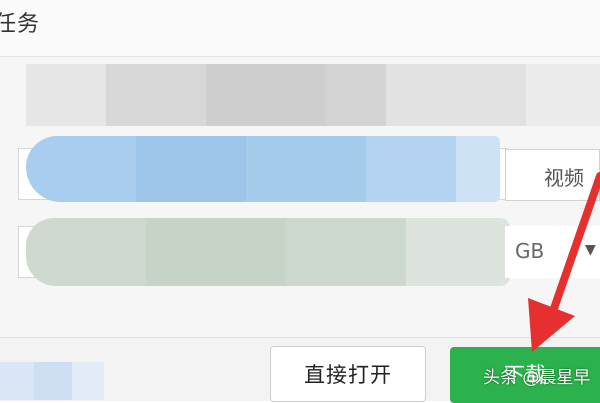 This screenshot has width=600, height=403. I want to click on footer-left-redacted, so click(52, 381).